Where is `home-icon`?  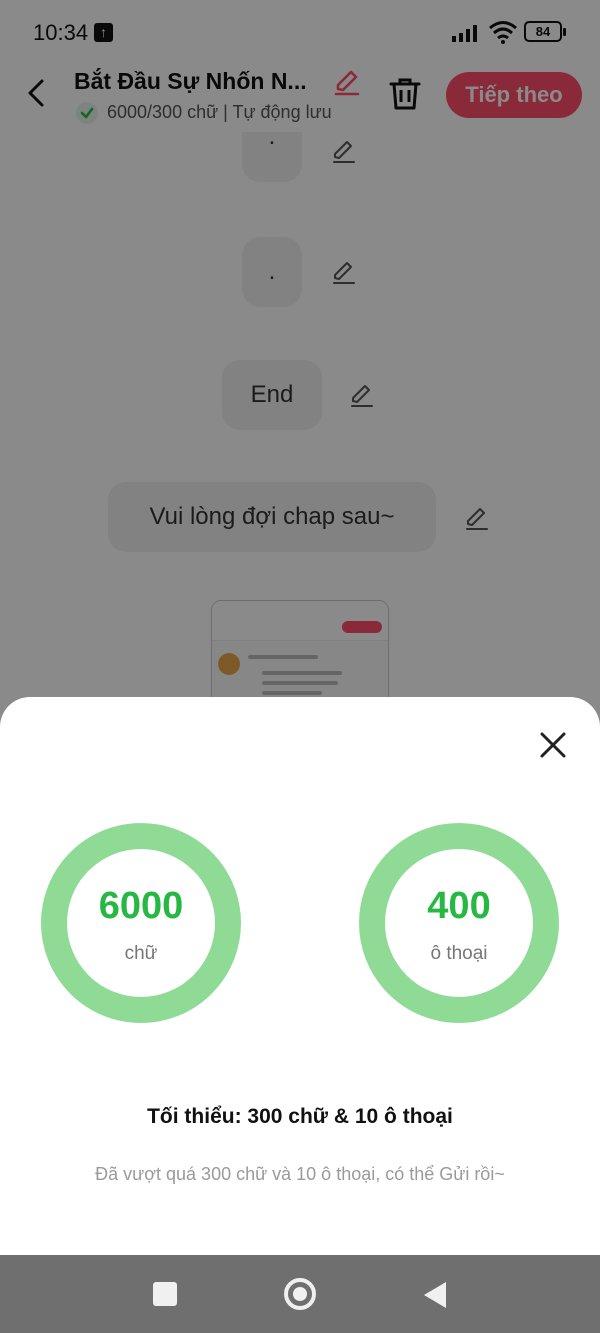 home-icon is located at coordinates (300, 1294).